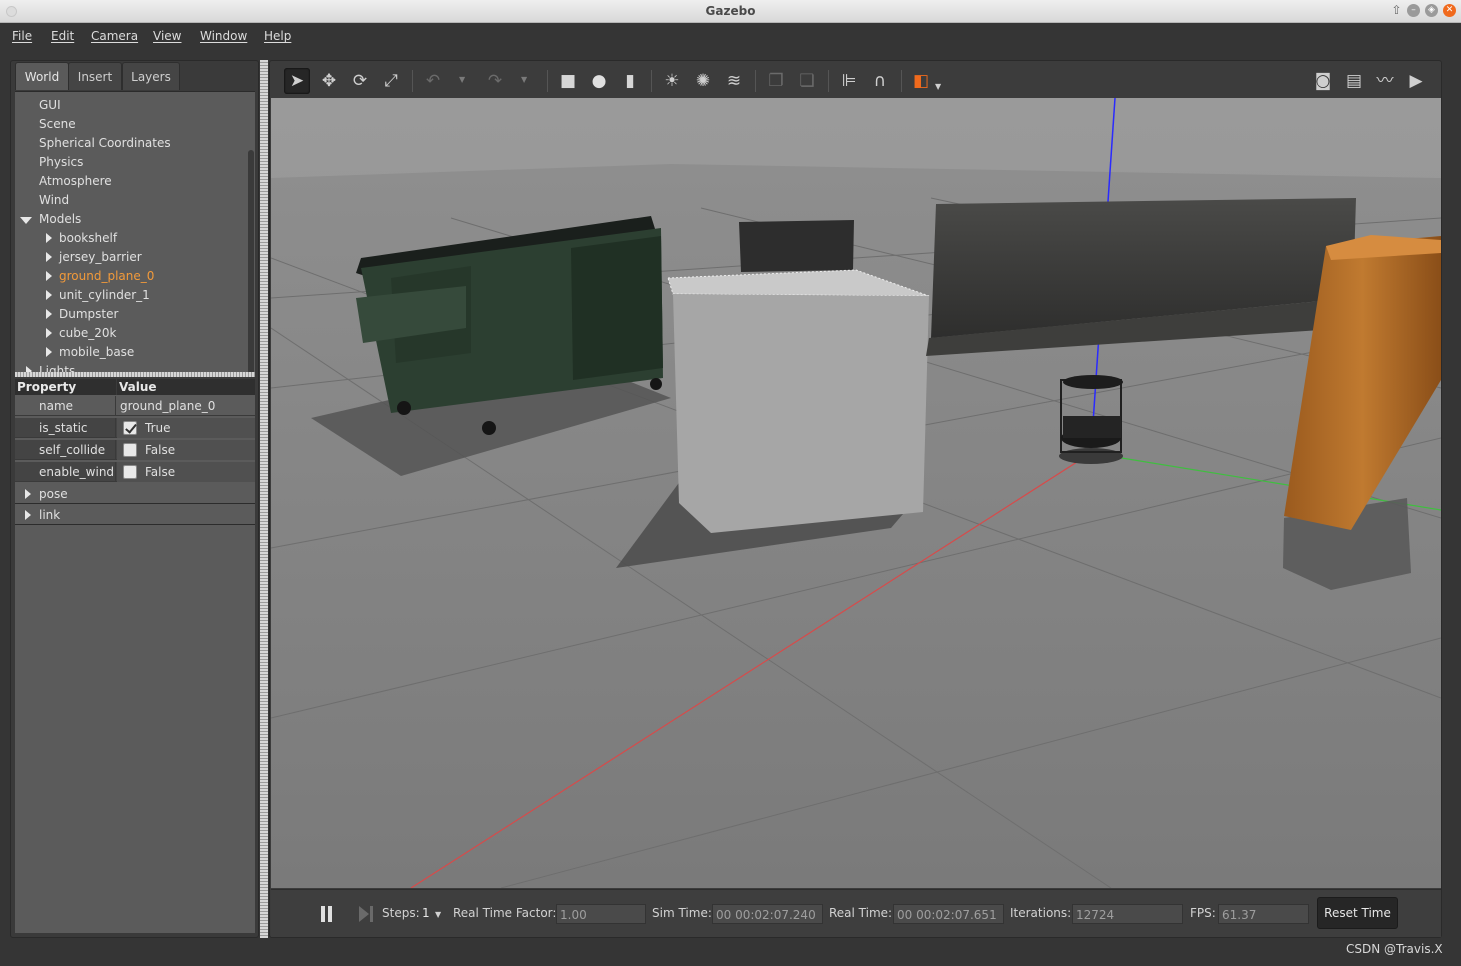 The image size is (1461, 966). Describe the element at coordinates (462, 79) in the screenshot. I see `undo-dropdown-icon: ▼` at that location.